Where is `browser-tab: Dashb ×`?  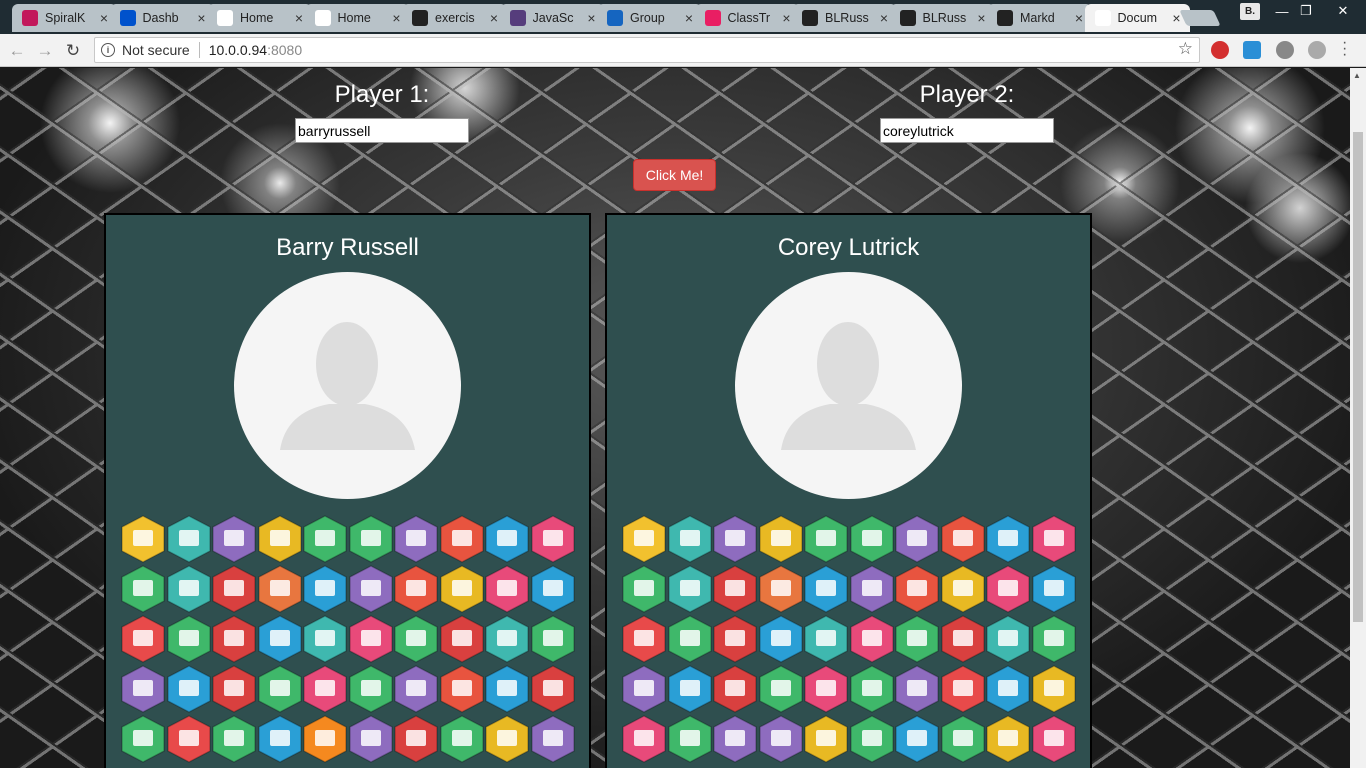 browser-tab: Dashb × is located at coordinates (162, 18).